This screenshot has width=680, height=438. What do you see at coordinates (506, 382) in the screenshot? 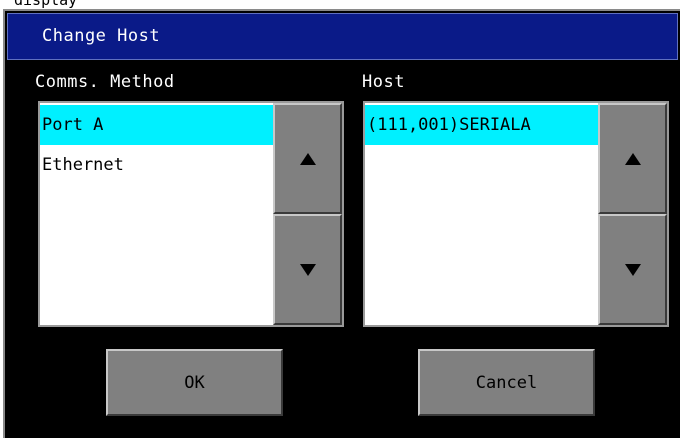
I see `cancel-button: Cancel` at bounding box center [506, 382].